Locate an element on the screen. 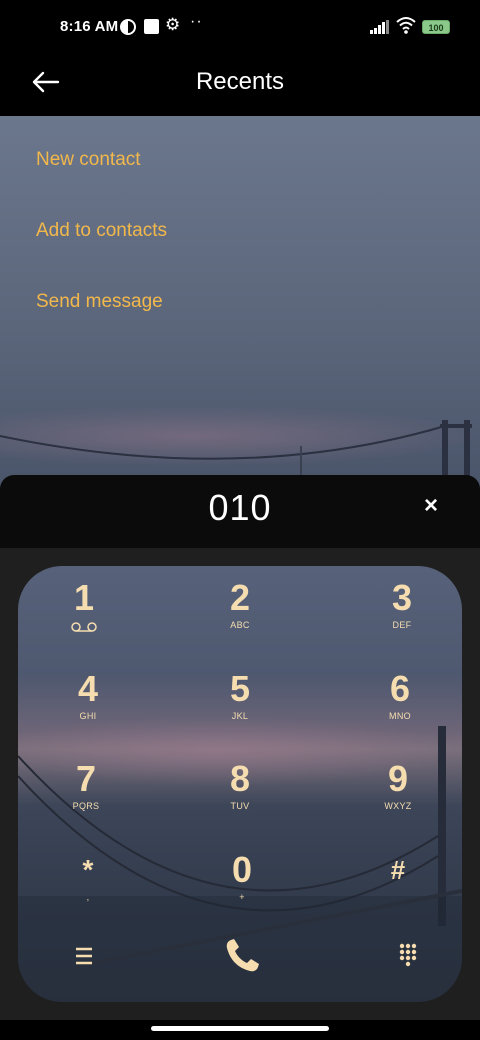 This screenshot has width=480, height=1040. key-digit: # is located at coordinates (398, 870).